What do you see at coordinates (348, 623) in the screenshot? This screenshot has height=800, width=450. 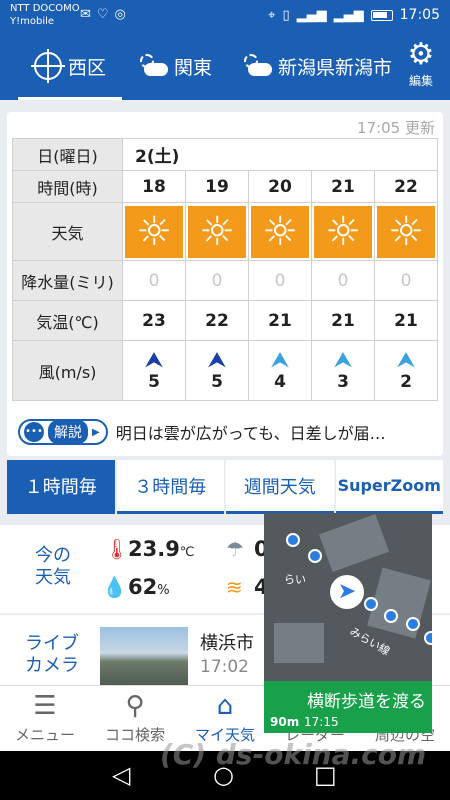 I see `navigation-map-overlay: ➤ らい みらい線 横断歩道を渡る 90m 17:15` at bounding box center [348, 623].